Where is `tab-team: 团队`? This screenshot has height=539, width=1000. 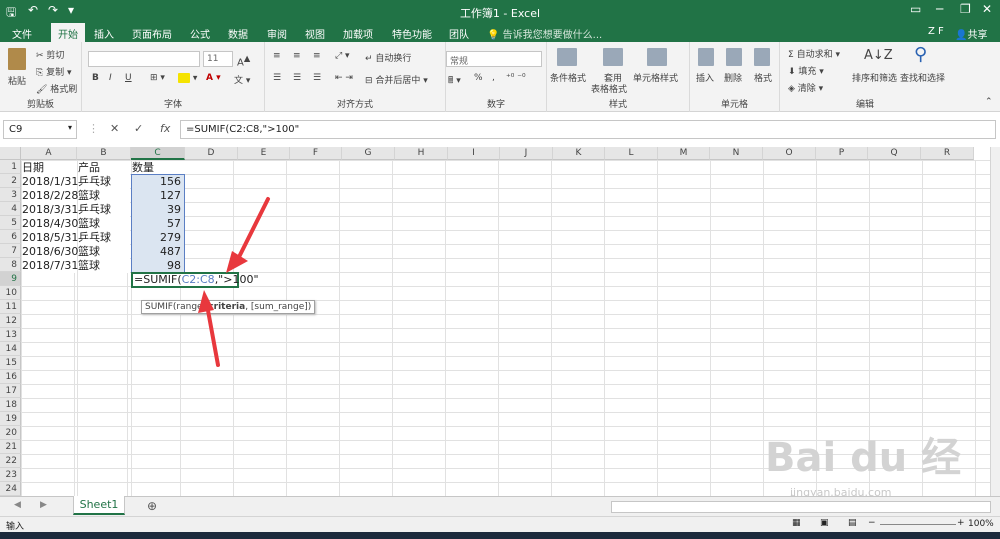
tab-team: 团队 is located at coordinates (459, 33).